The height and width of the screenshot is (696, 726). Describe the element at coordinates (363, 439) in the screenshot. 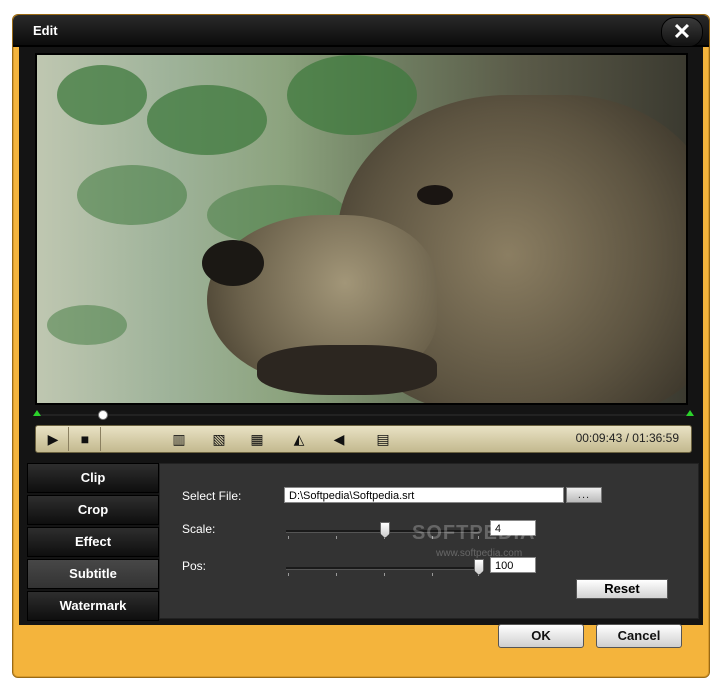

I see `playback-toolbar: ▶ ■ ▥ ▧ ▦ ◭ ◀ ▤ 00:09:43 / 01:36:59` at that location.